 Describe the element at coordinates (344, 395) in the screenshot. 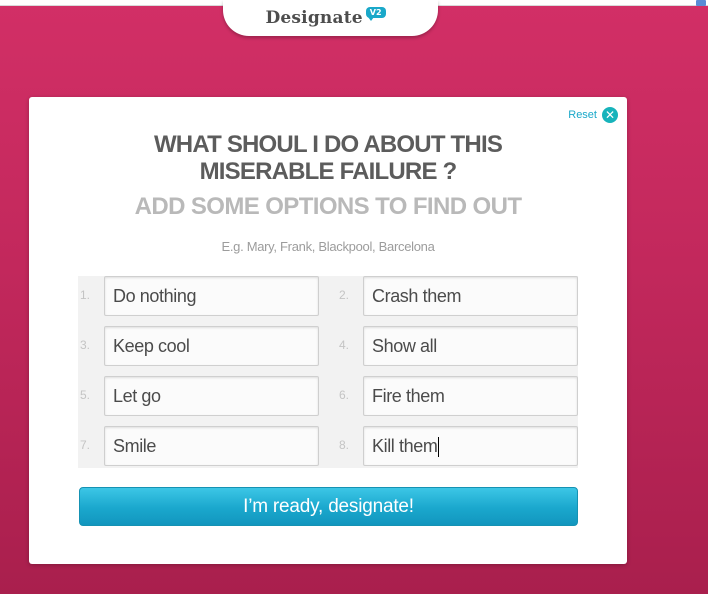

I see `option-number: 6.` at that location.